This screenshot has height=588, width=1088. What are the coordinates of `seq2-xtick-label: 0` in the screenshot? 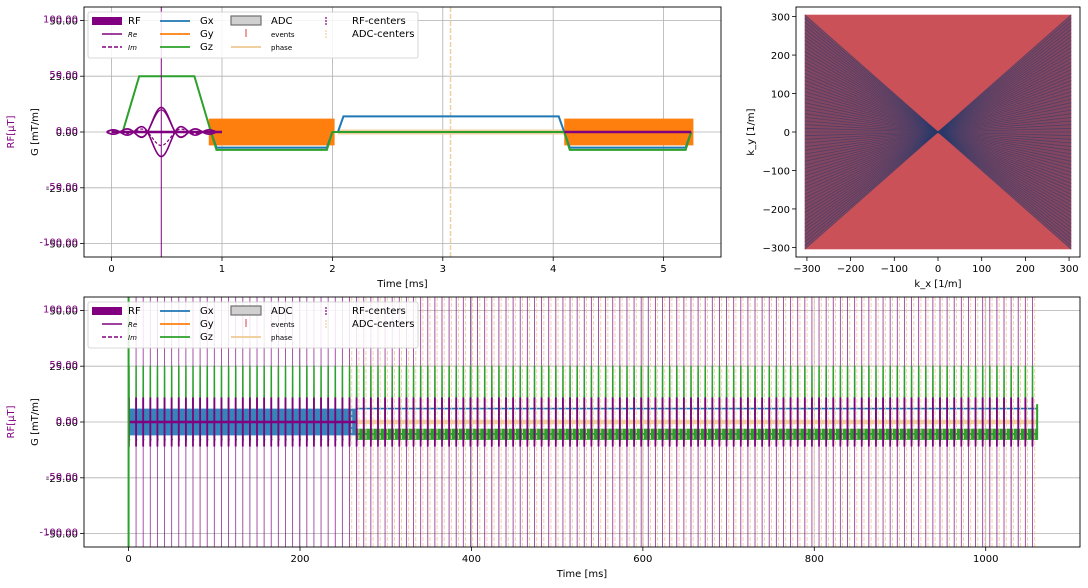 It's located at (128, 559).